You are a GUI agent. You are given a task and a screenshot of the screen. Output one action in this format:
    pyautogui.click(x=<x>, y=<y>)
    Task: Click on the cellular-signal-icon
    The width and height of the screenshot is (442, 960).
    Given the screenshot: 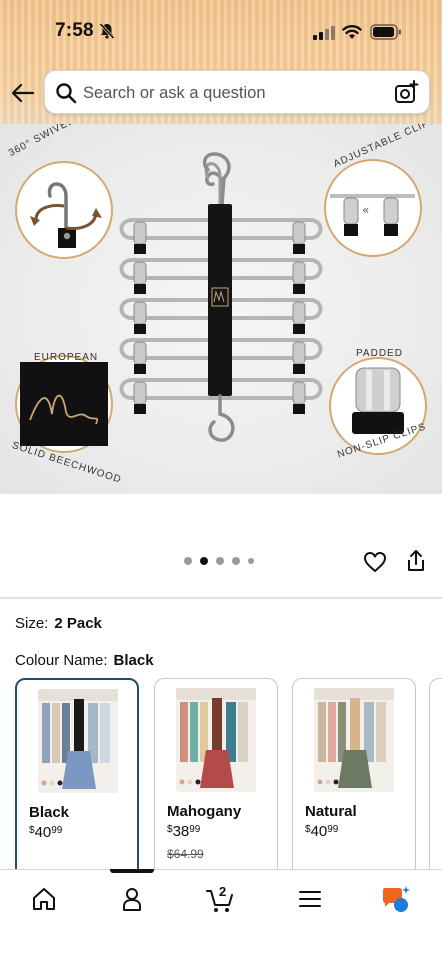 What is the action you would take?
    pyautogui.click(x=324, y=33)
    